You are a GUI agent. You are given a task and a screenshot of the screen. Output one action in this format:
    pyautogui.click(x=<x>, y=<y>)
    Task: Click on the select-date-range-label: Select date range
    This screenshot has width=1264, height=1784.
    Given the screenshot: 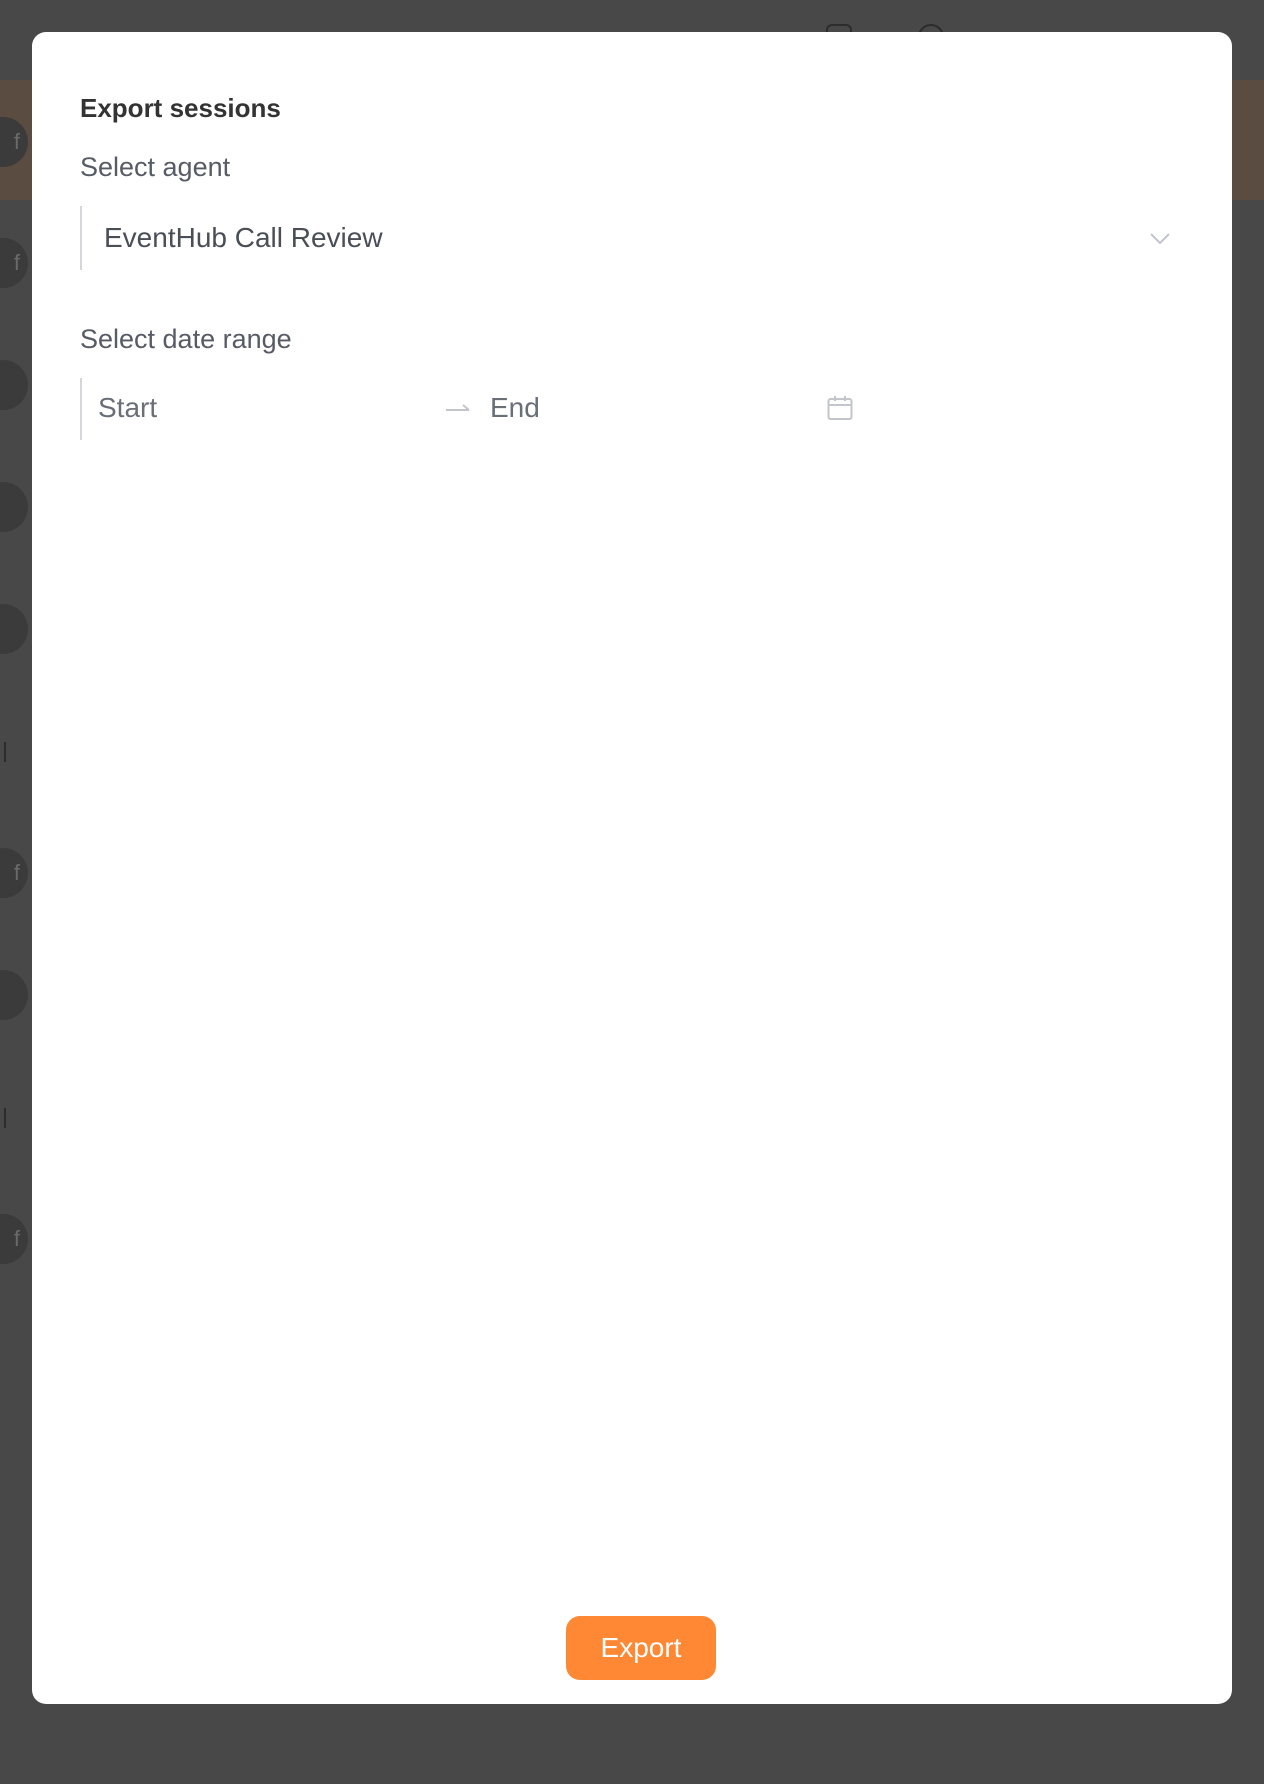 What is the action you would take?
    pyautogui.click(x=186, y=339)
    